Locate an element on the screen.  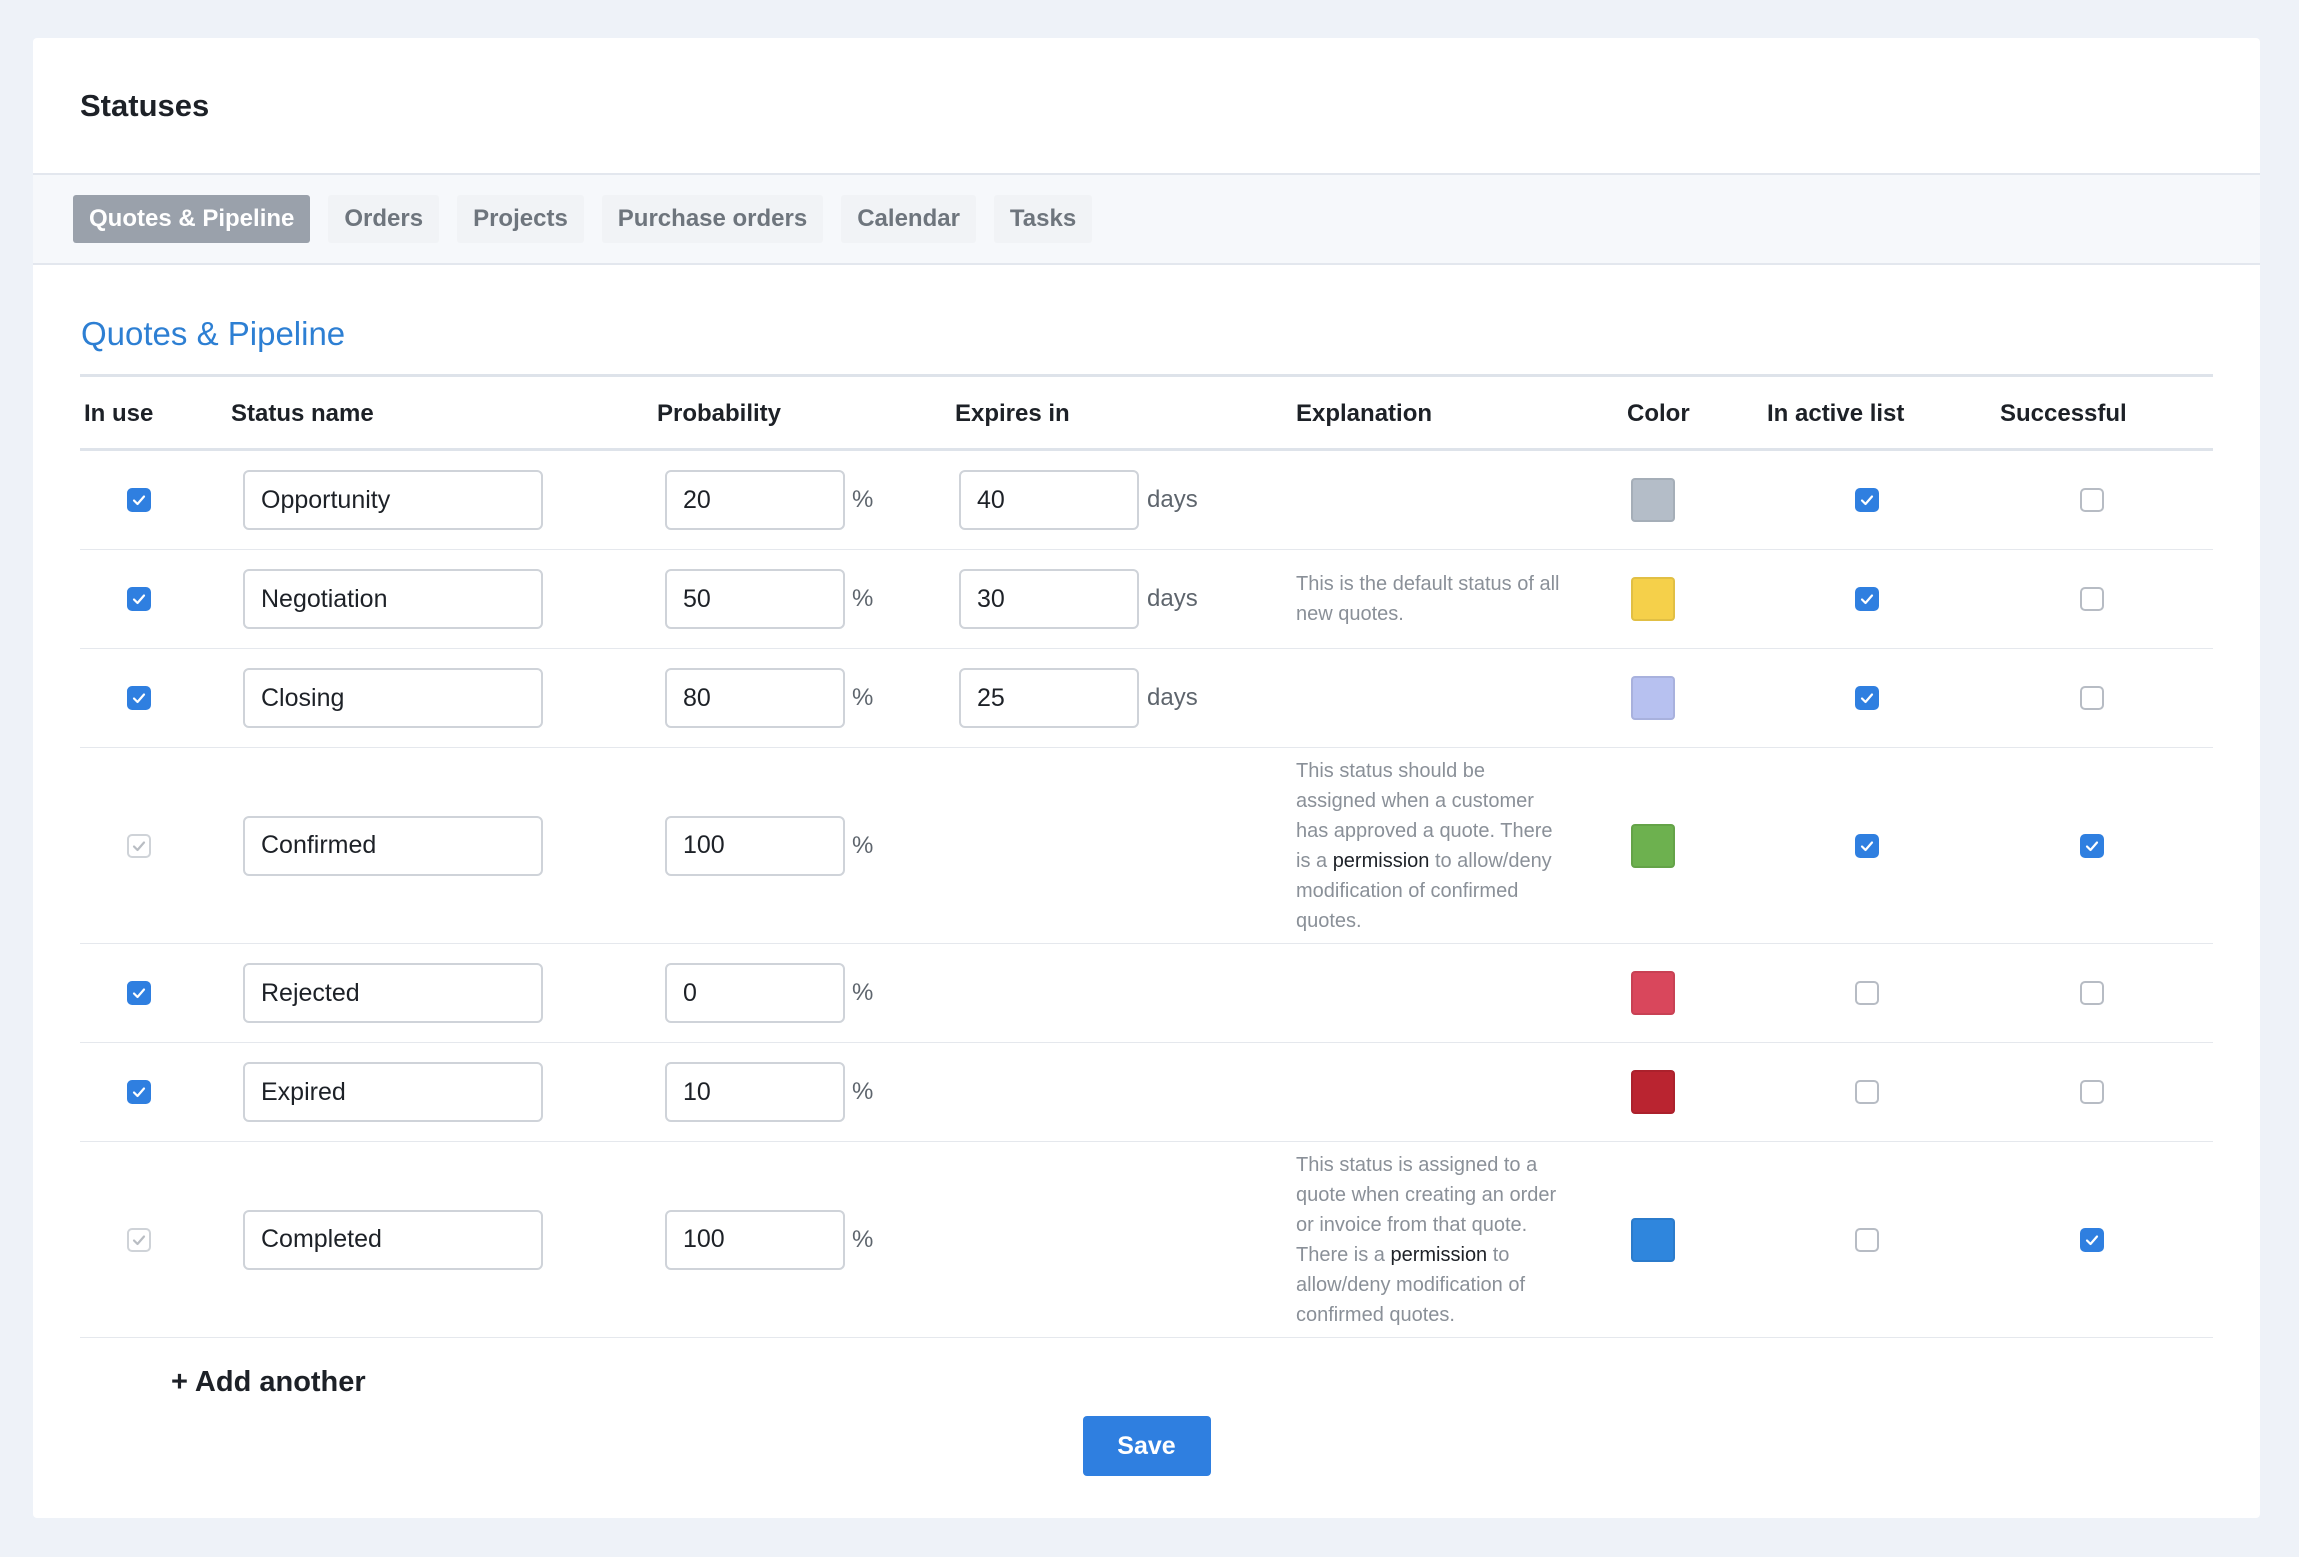
explanation-line: This status should be is located at coordinates (1390, 770).